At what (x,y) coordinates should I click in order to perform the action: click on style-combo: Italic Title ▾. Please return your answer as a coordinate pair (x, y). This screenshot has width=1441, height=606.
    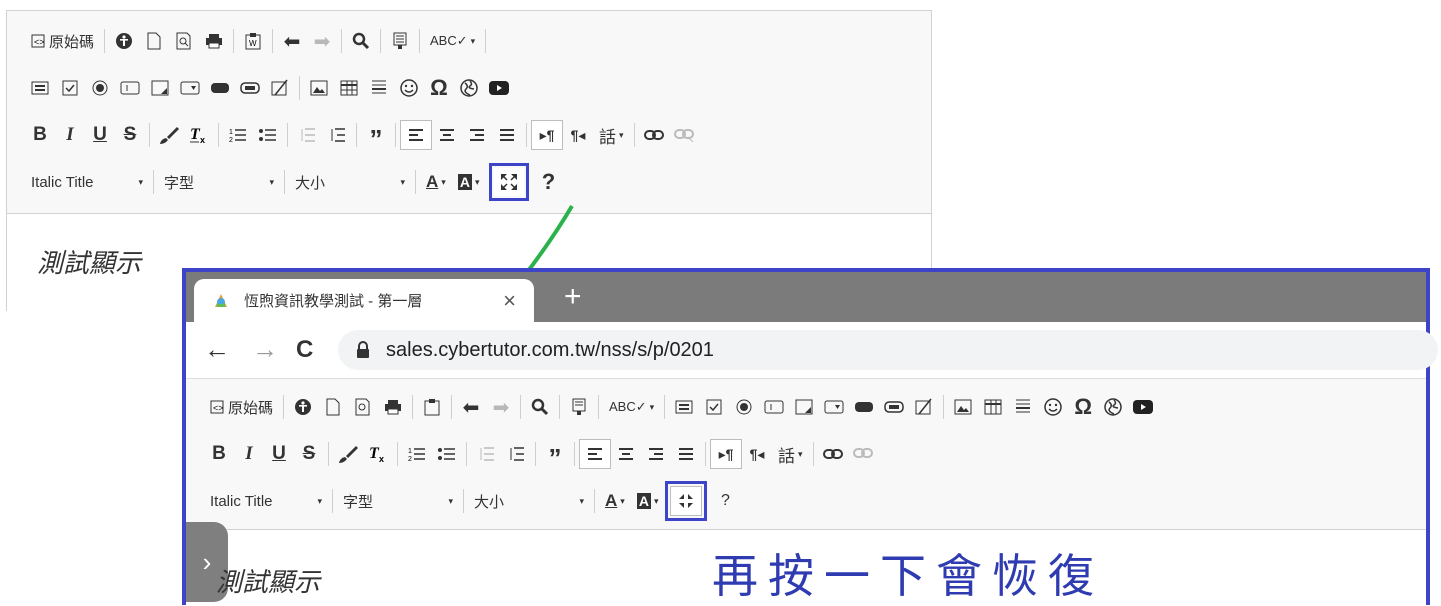
    Looking at the image, I should click on (266, 501).